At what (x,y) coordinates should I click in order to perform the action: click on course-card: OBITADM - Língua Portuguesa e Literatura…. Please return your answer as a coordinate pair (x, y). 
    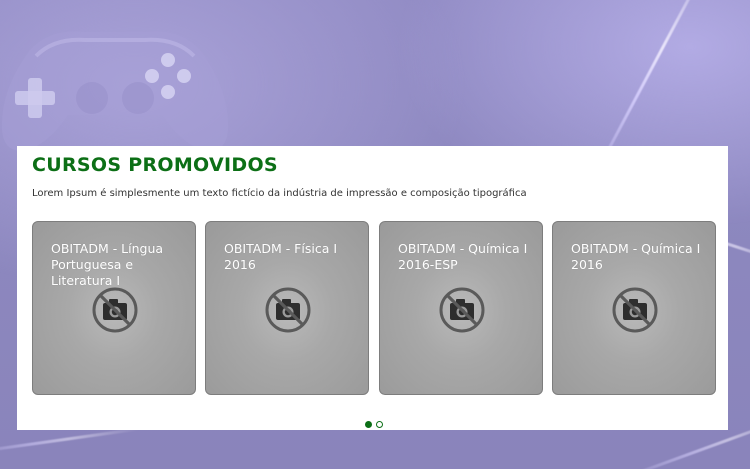
    Looking at the image, I should click on (114, 308).